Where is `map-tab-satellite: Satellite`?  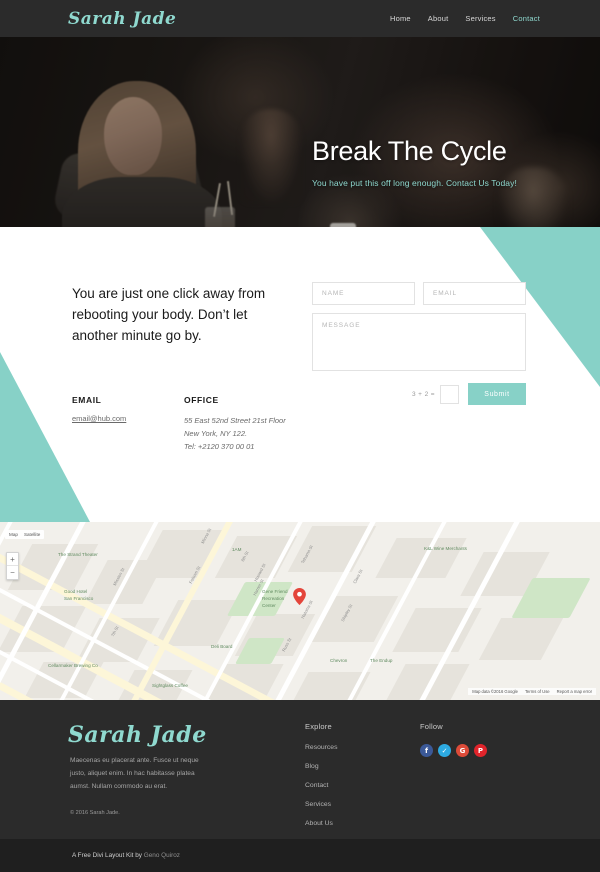
map-tab-satellite: Satellite is located at coordinates (32, 534).